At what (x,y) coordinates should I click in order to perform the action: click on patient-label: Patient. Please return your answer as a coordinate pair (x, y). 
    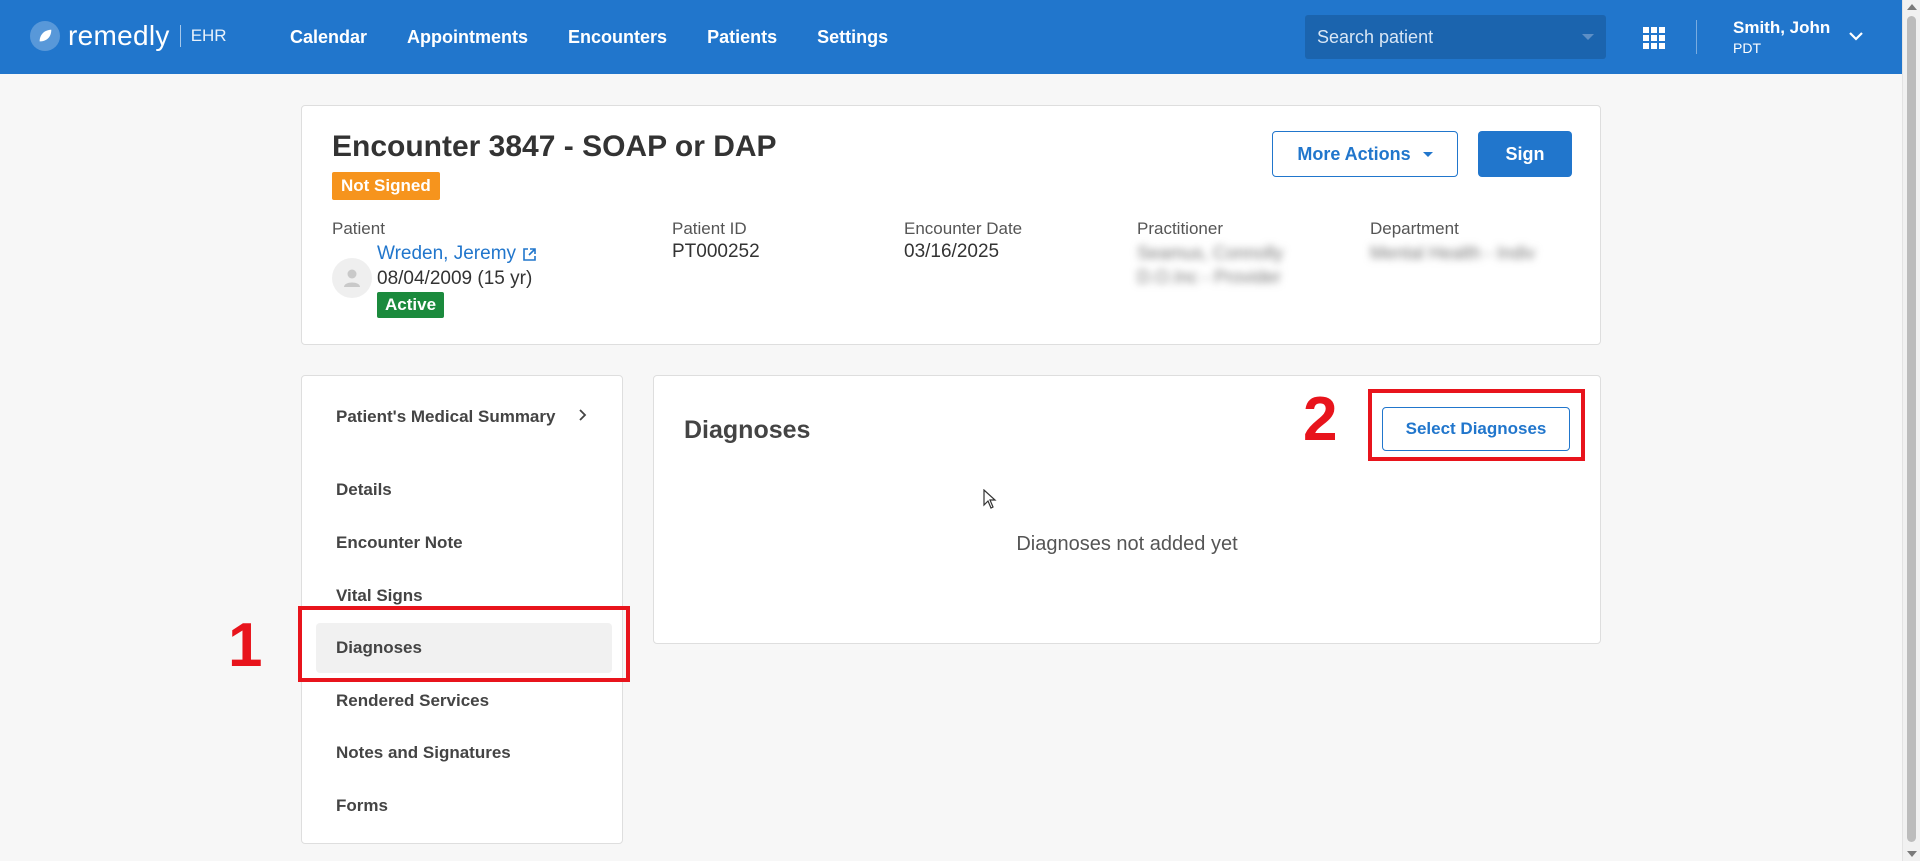
    Looking at the image, I should click on (358, 228).